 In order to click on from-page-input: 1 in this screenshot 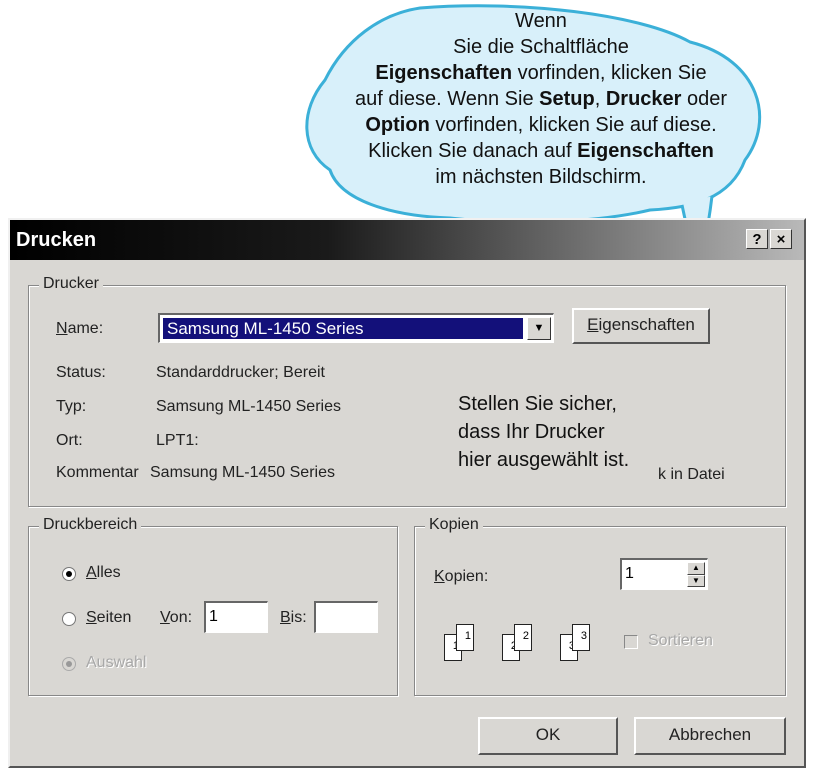, I will do `click(236, 617)`.